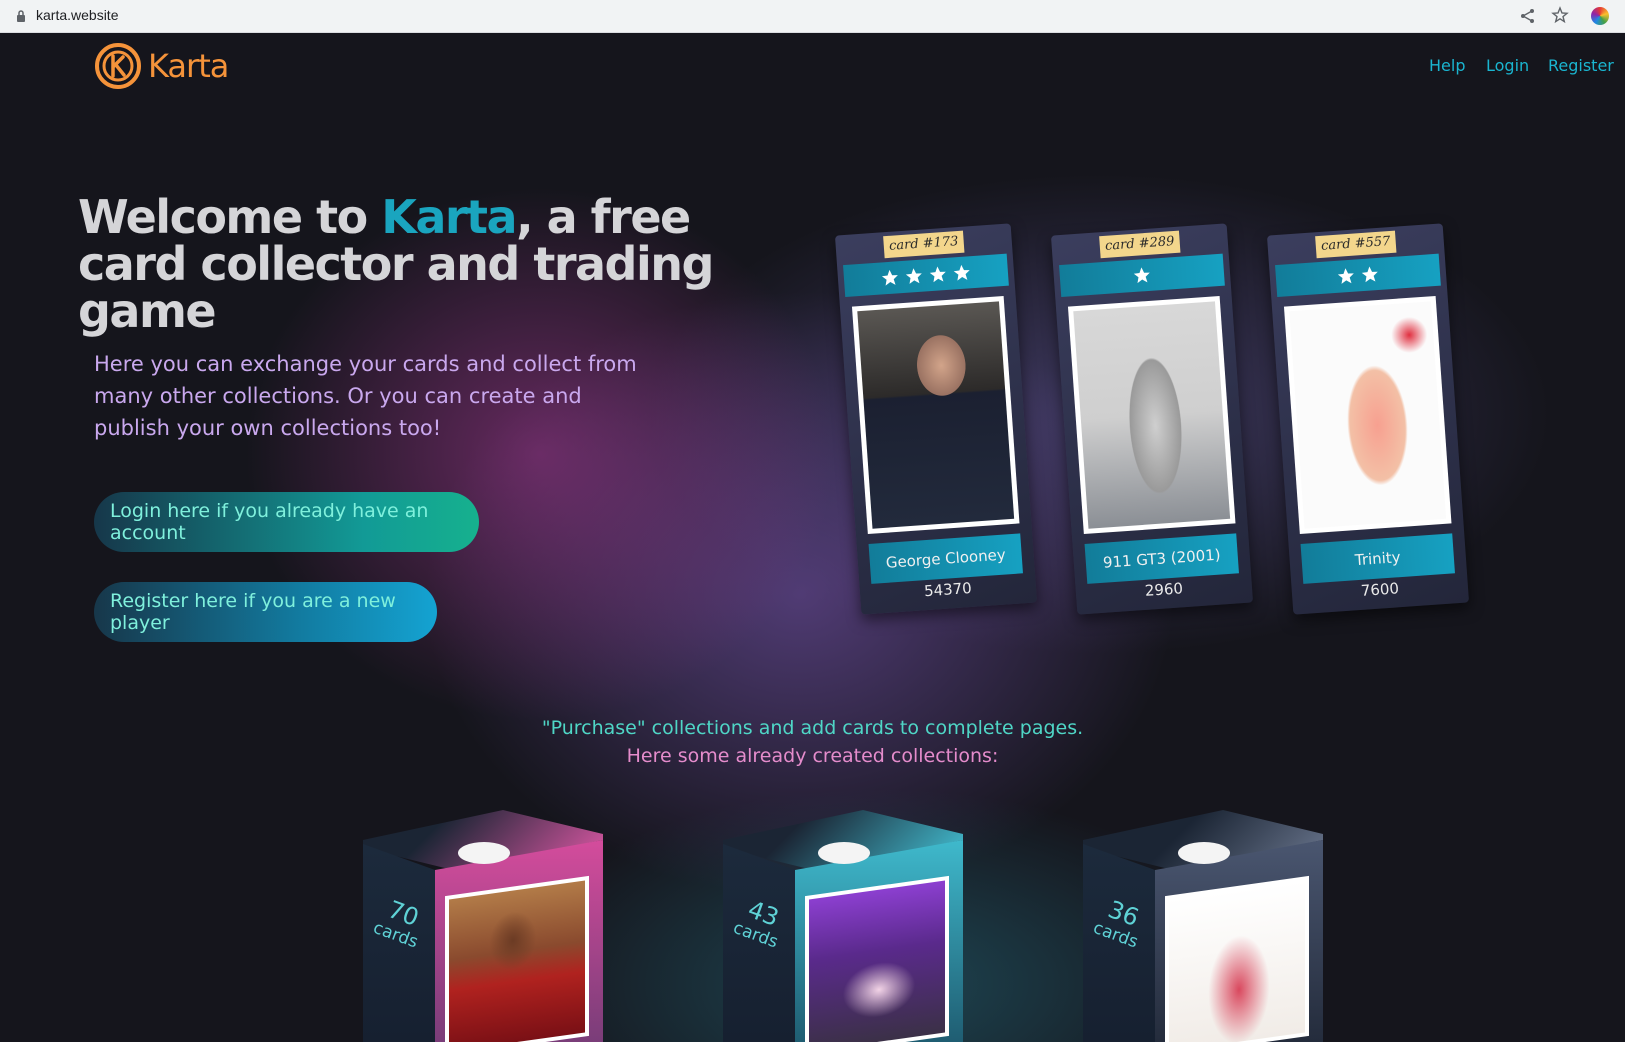 Image resolution: width=1625 pixels, height=1042 pixels. What do you see at coordinates (118, 66) in the screenshot?
I see `karta-logo-icon` at bounding box center [118, 66].